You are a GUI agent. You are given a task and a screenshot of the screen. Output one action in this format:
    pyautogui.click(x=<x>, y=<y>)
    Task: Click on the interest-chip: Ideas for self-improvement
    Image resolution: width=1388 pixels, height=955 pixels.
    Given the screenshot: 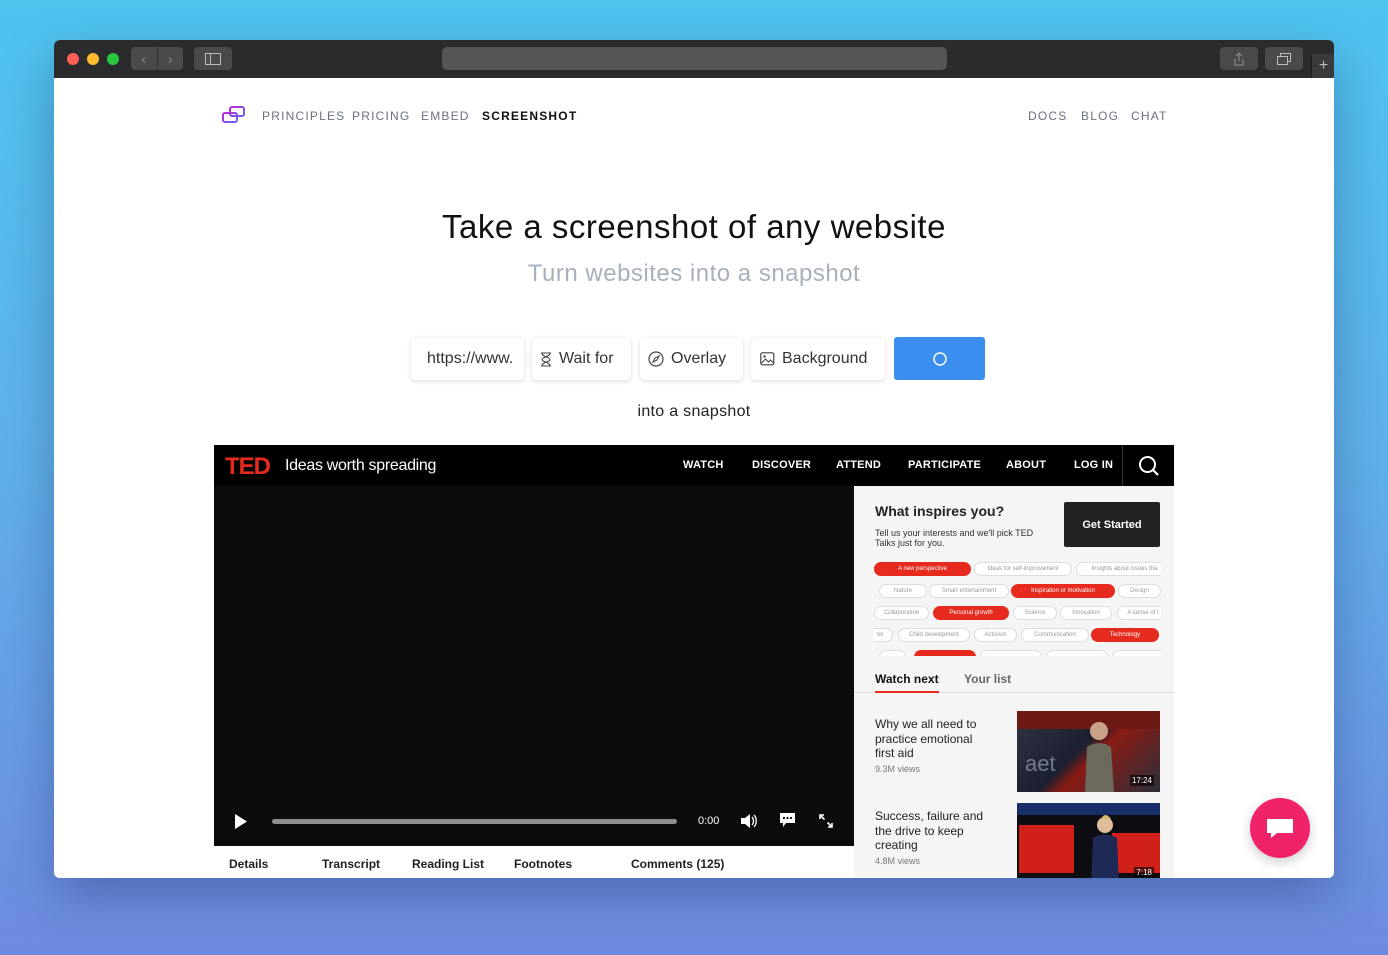 What is the action you would take?
    pyautogui.click(x=1023, y=569)
    